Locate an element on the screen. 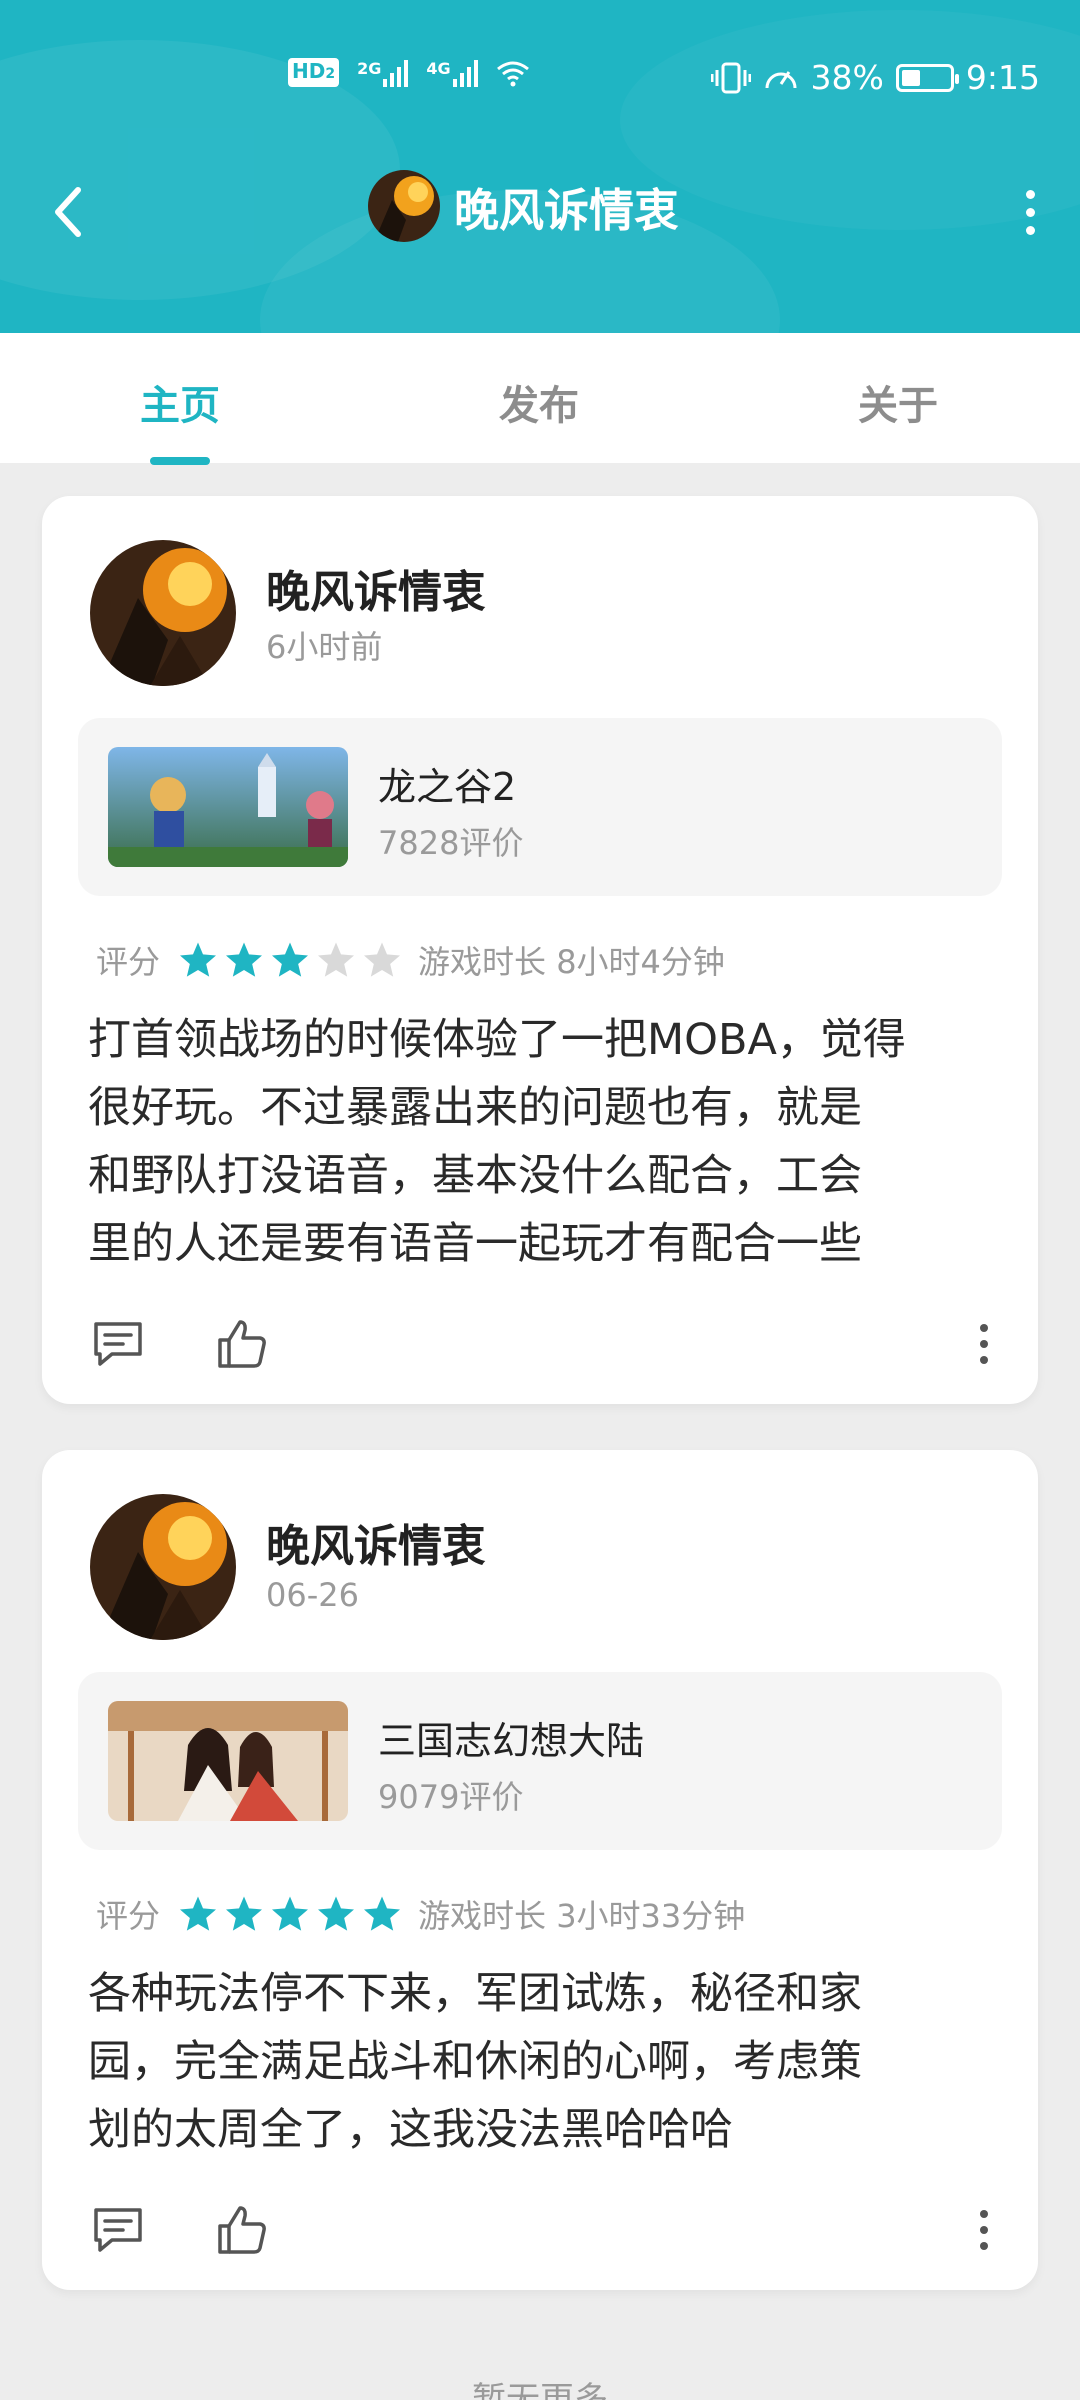  tab-home: 主页 is located at coordinates (180, 402).